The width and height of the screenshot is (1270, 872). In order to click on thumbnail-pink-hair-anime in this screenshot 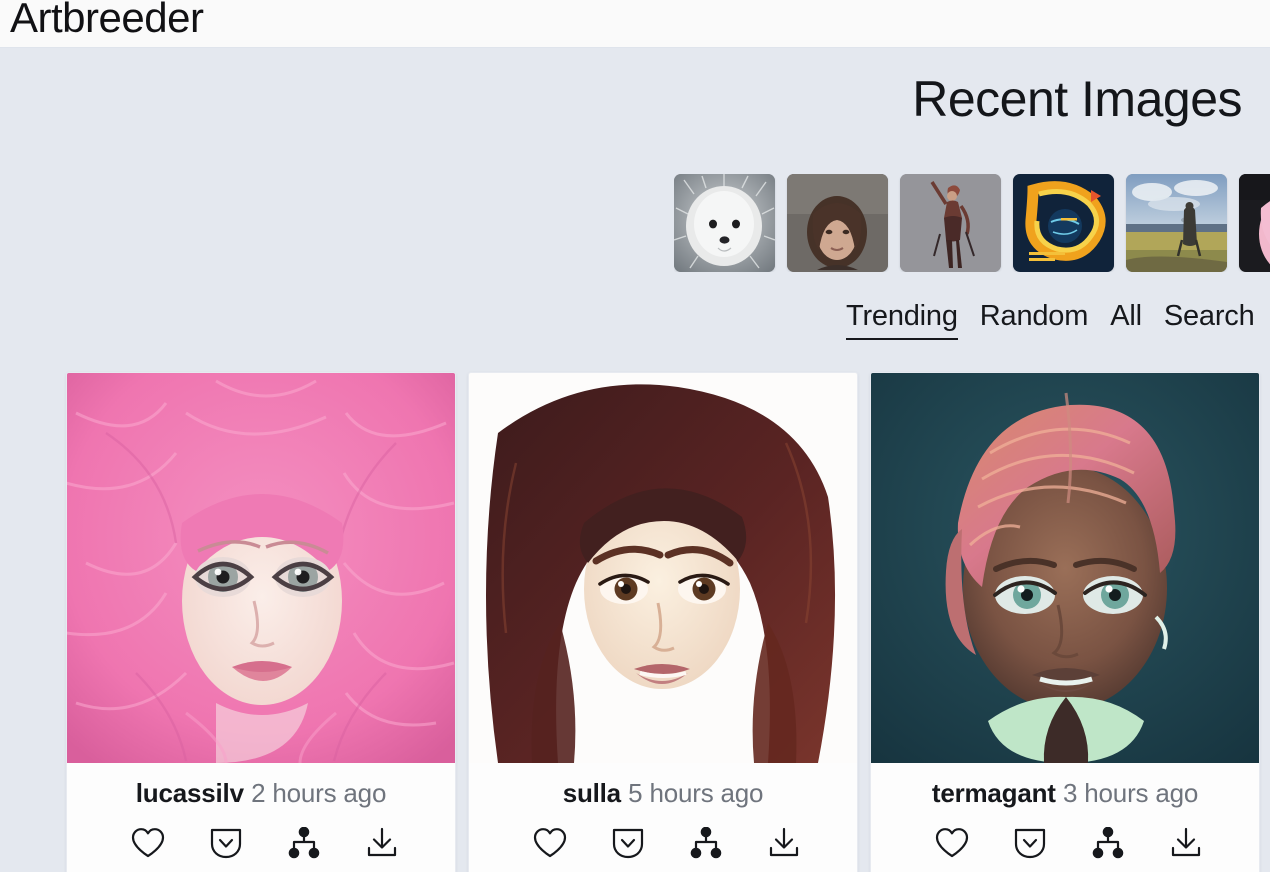, I will do `click(1254, 223)`.